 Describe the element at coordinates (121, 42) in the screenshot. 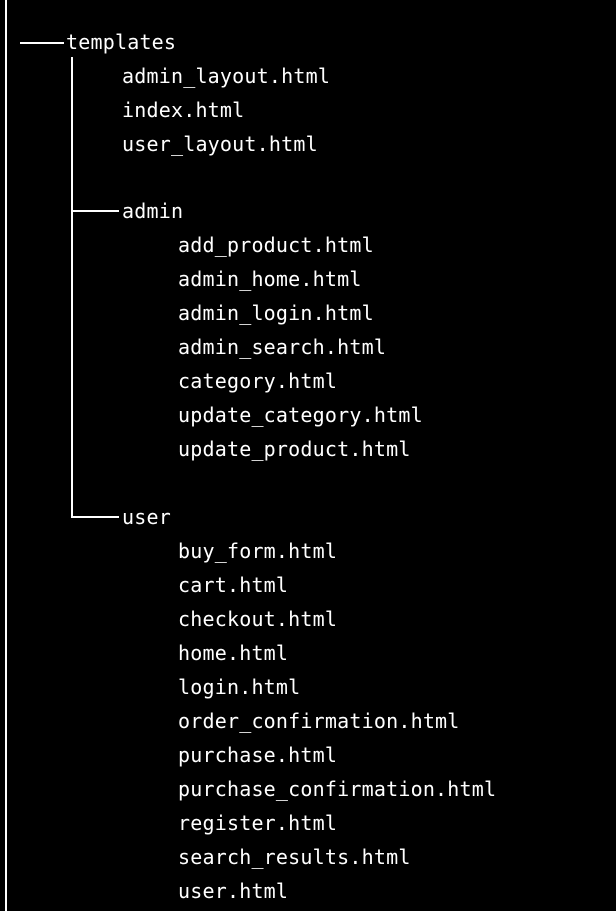

I see `folder-templates: templates` at that location.